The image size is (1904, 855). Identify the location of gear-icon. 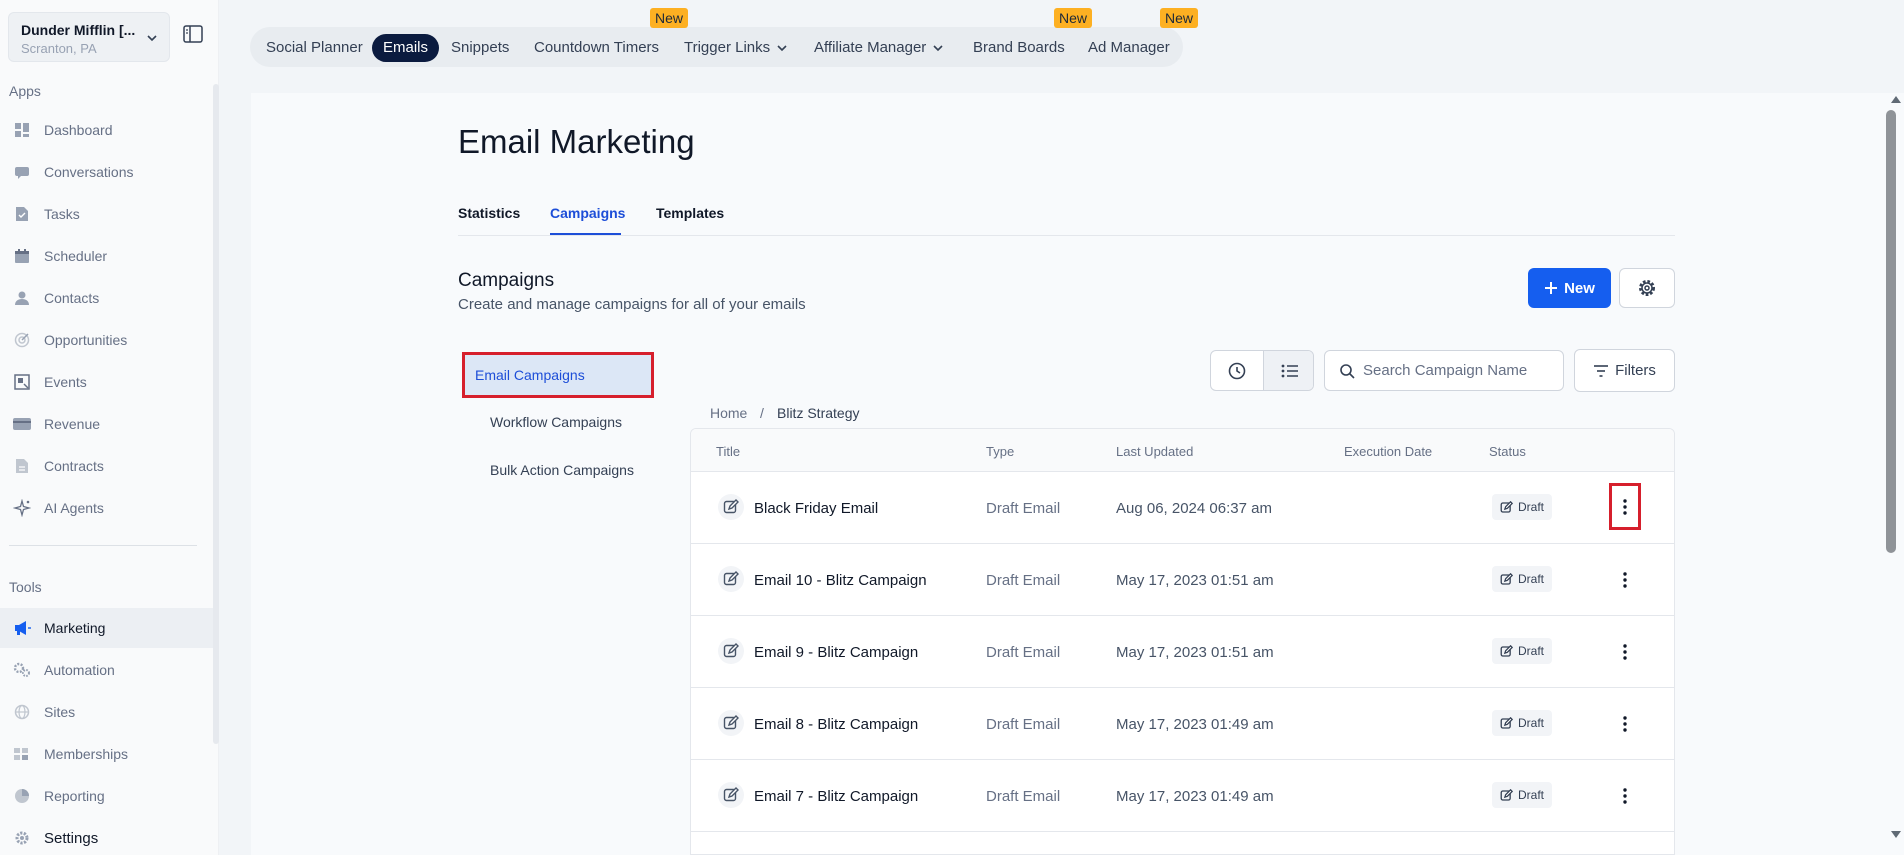
(1647, 288).